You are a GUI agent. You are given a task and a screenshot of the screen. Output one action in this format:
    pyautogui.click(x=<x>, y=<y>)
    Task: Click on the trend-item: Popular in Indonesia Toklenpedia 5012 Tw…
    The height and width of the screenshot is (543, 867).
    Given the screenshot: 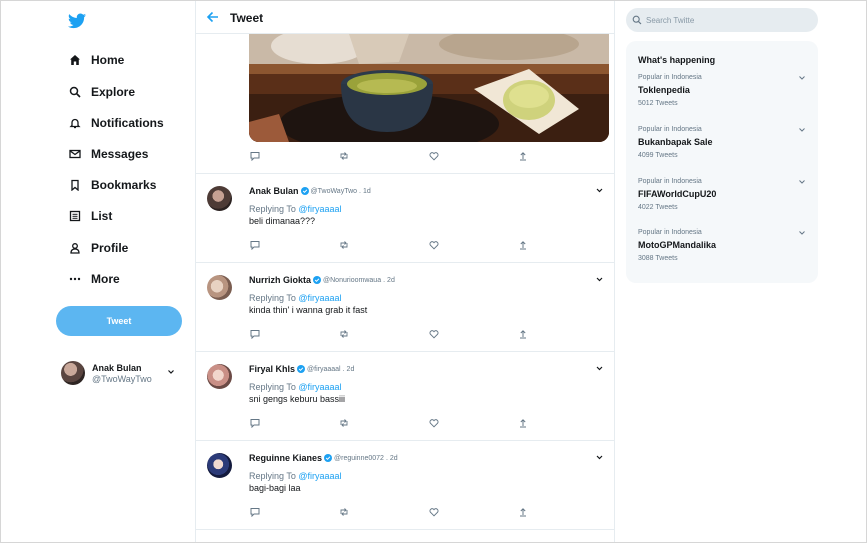 What is the action you would take?
    pyautogui.click(x=722, y=97)
    